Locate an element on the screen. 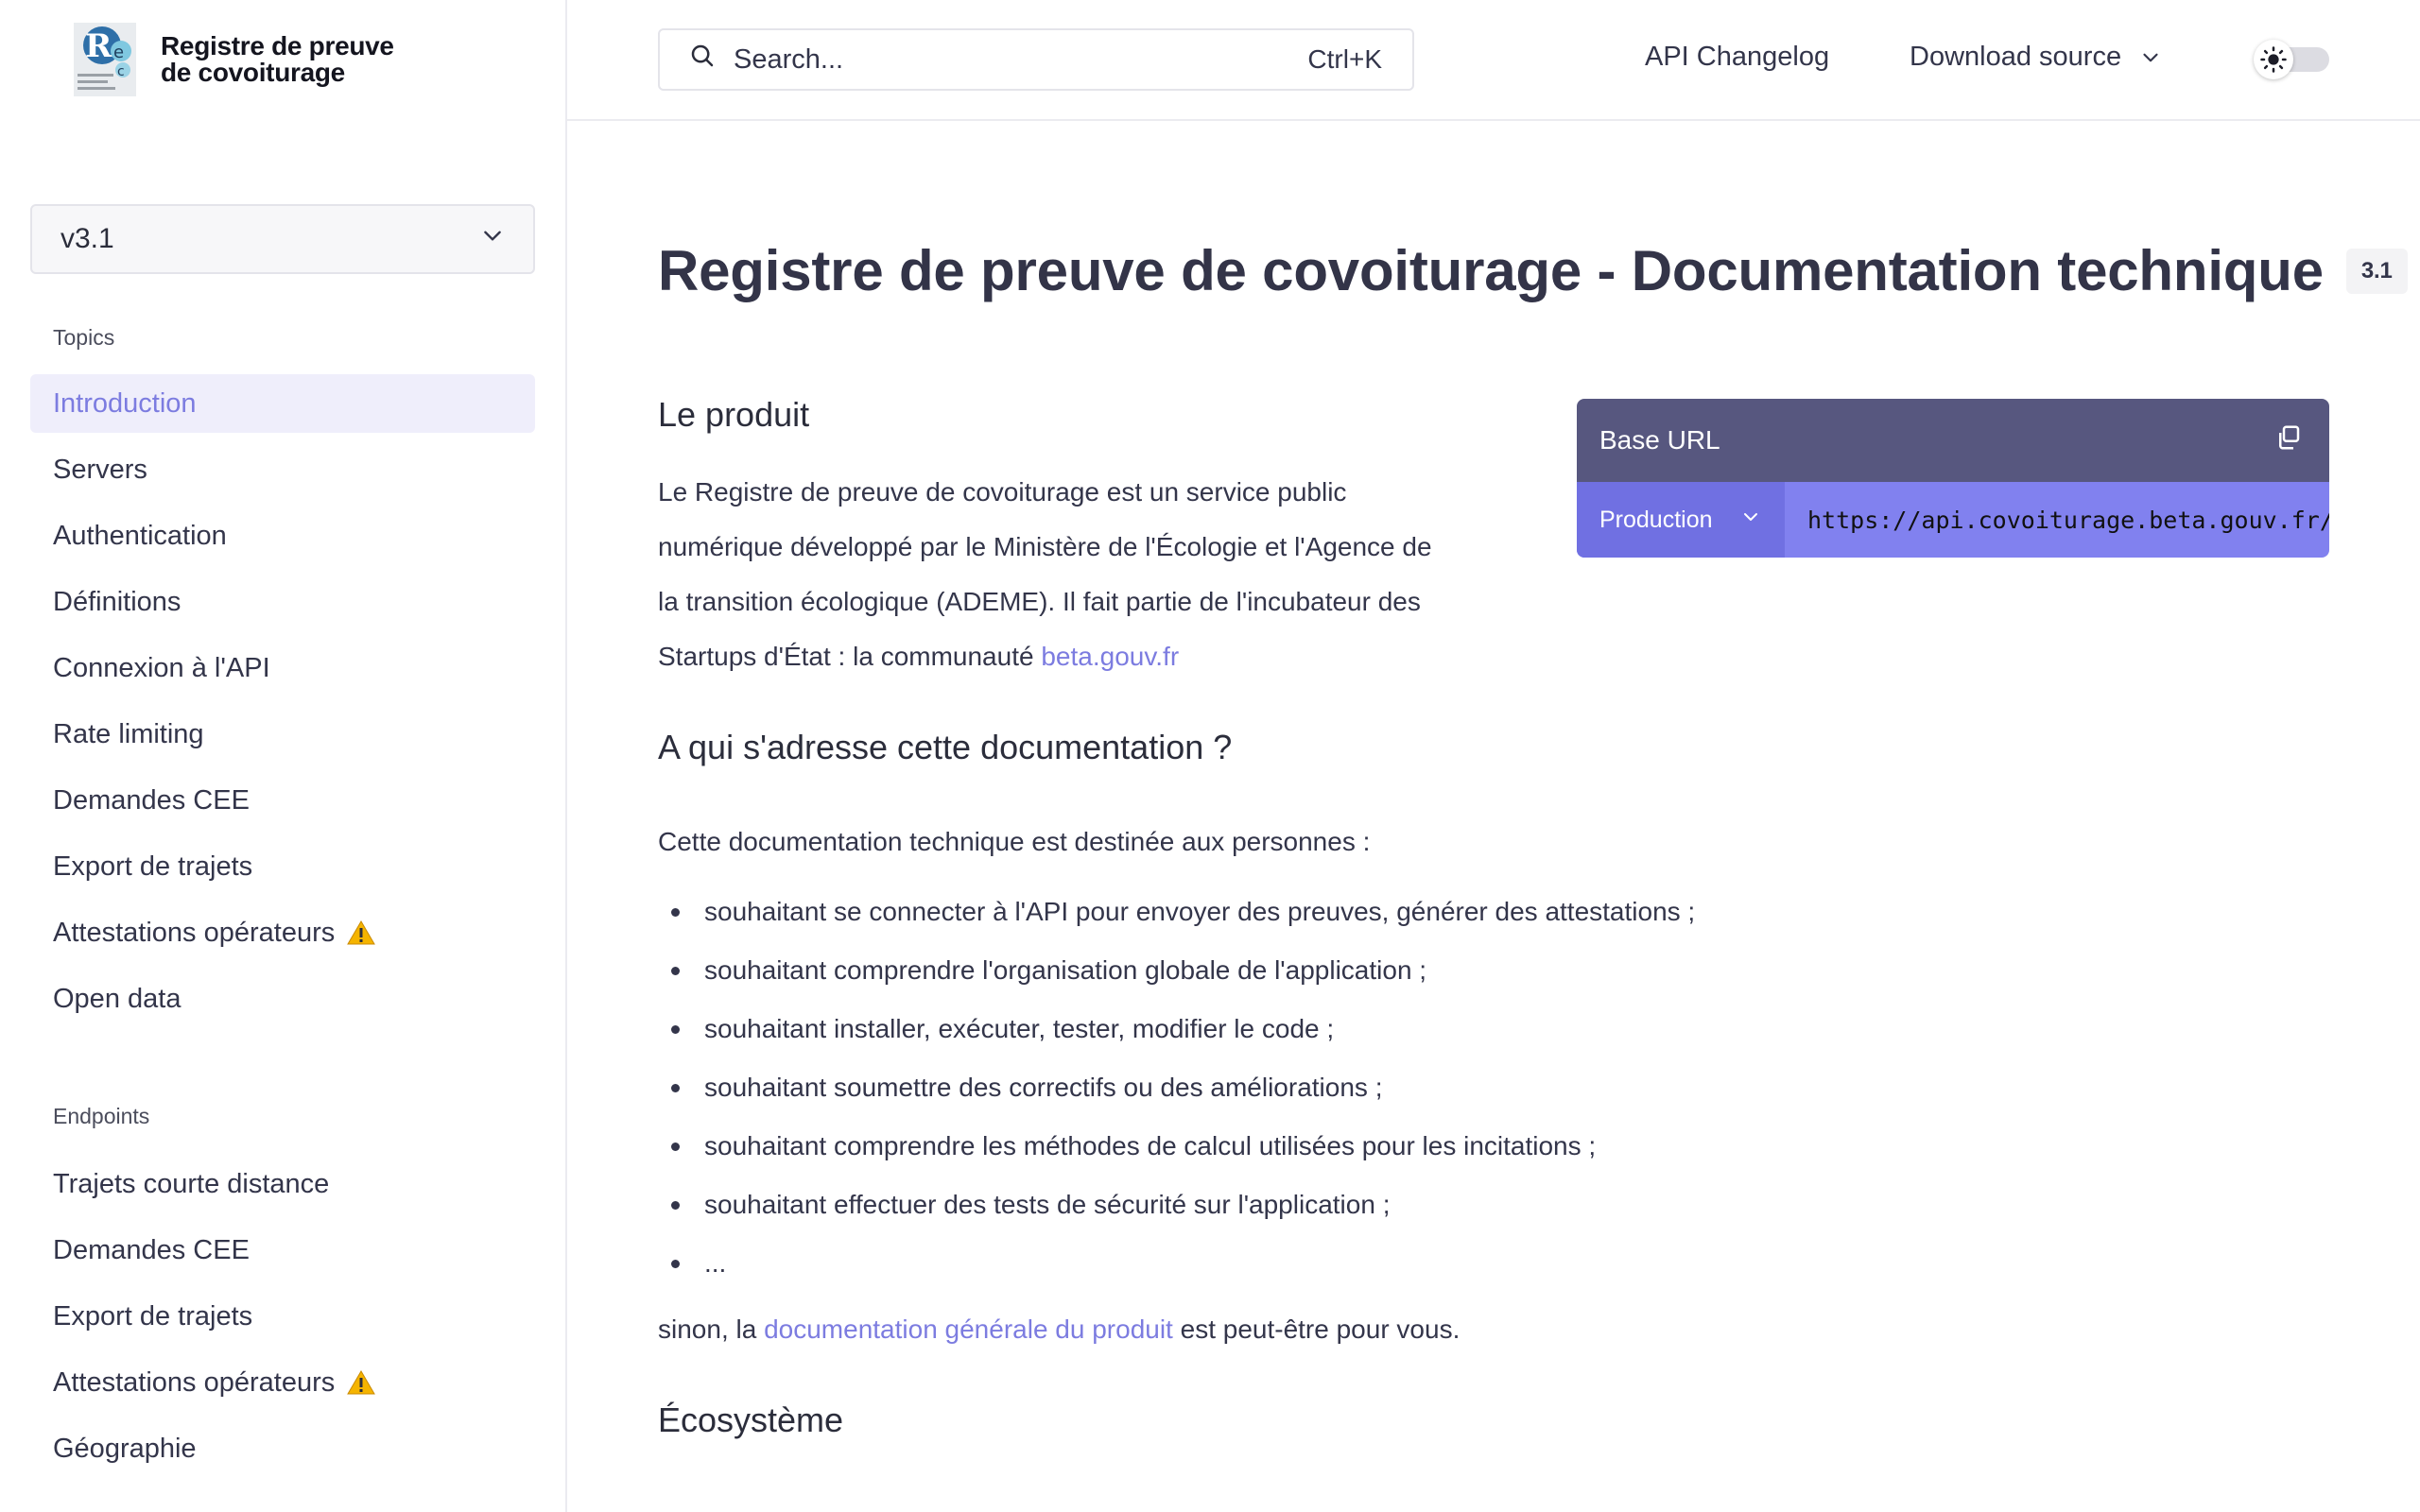 The image size is (2420, 1512). version-value: v3.1 is located at coordinates (87, 238).